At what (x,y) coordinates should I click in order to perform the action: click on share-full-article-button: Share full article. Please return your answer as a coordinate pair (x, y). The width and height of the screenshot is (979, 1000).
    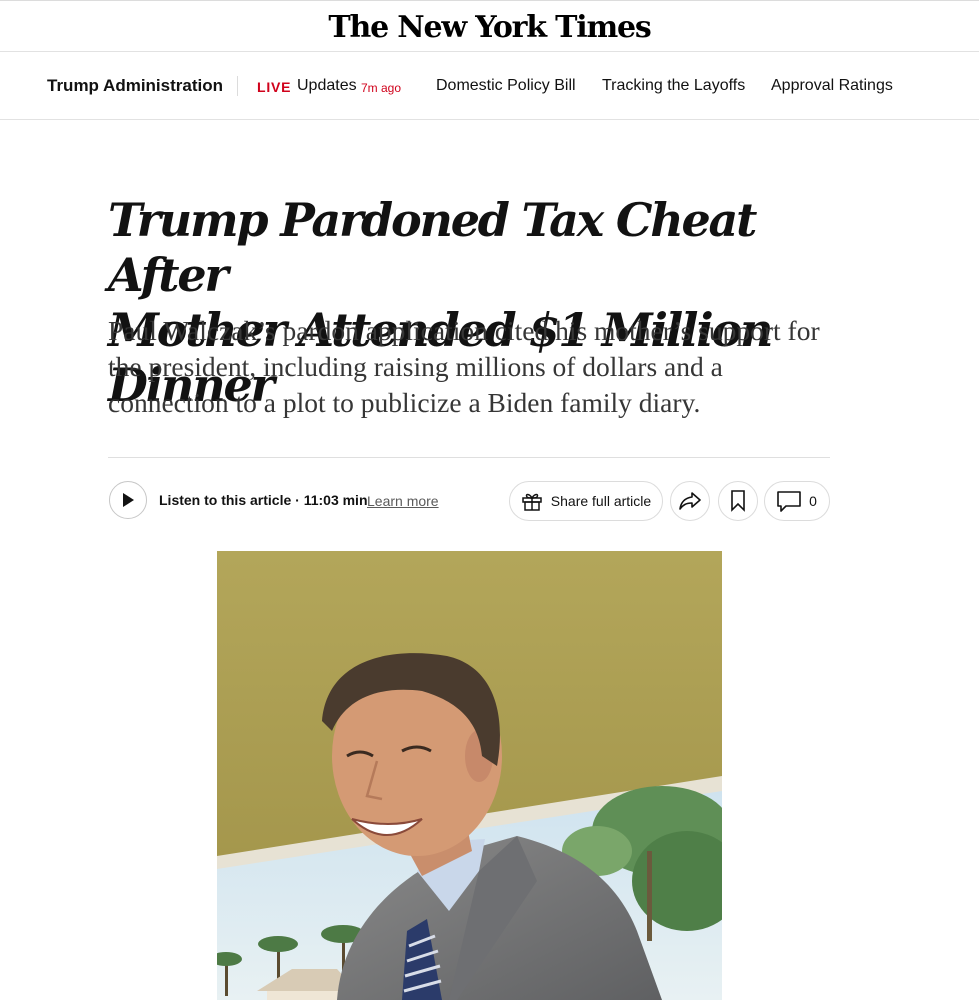
    Looking at the image, I should click on (586, 501).